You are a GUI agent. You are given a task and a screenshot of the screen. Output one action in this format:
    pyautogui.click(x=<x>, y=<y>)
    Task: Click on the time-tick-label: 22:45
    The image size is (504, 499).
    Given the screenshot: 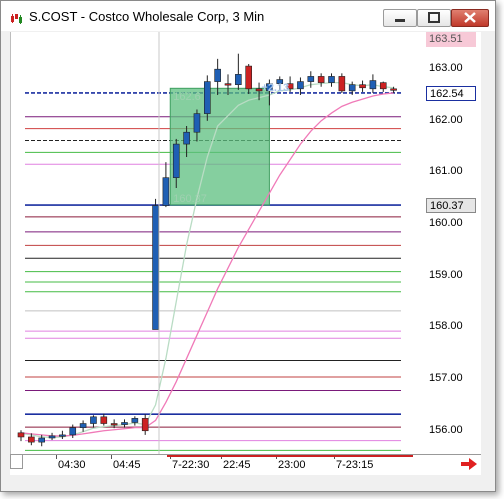 What is the action you would take?
    pyautogui.click(x=237, y=465)
    